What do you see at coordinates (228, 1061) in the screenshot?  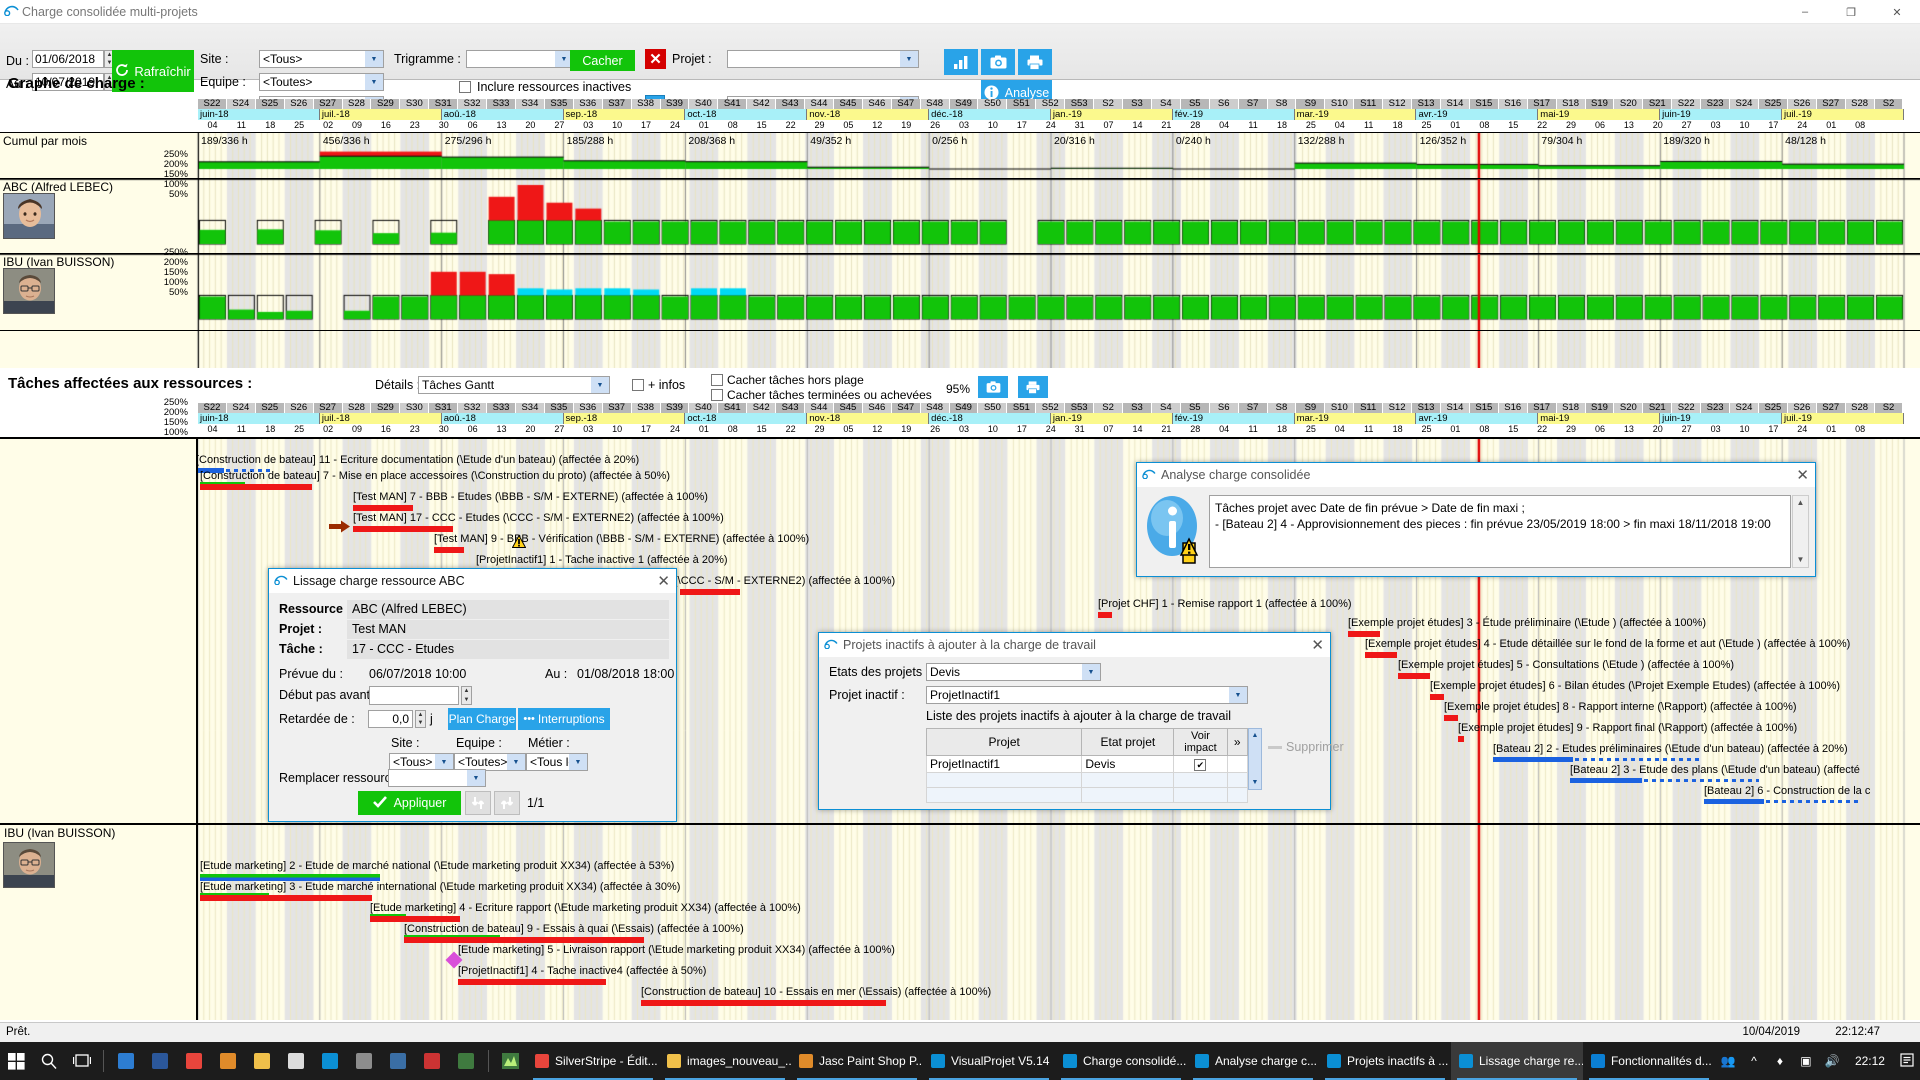 I see `paintshop-icon` at bounding box center [228, 1061].